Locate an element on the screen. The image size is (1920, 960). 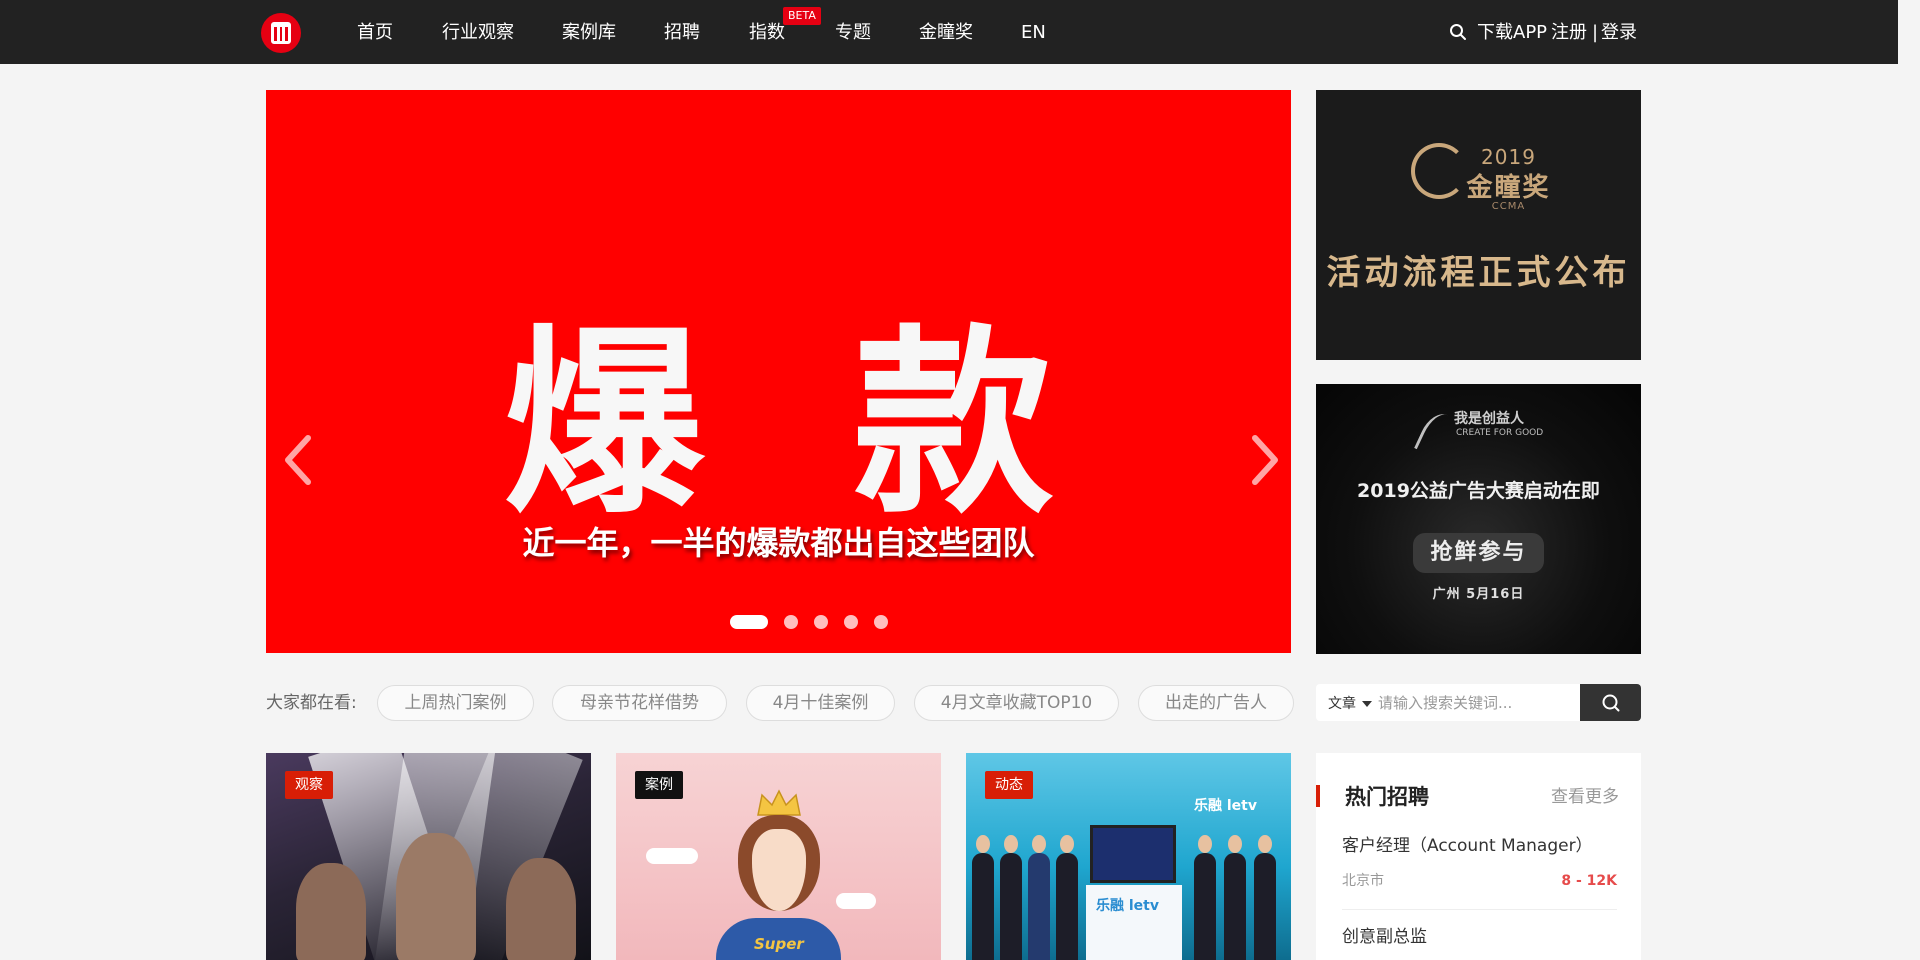
ad2-brand-en: CREATE FOR GOOD is located at coordinates (1500, 433).